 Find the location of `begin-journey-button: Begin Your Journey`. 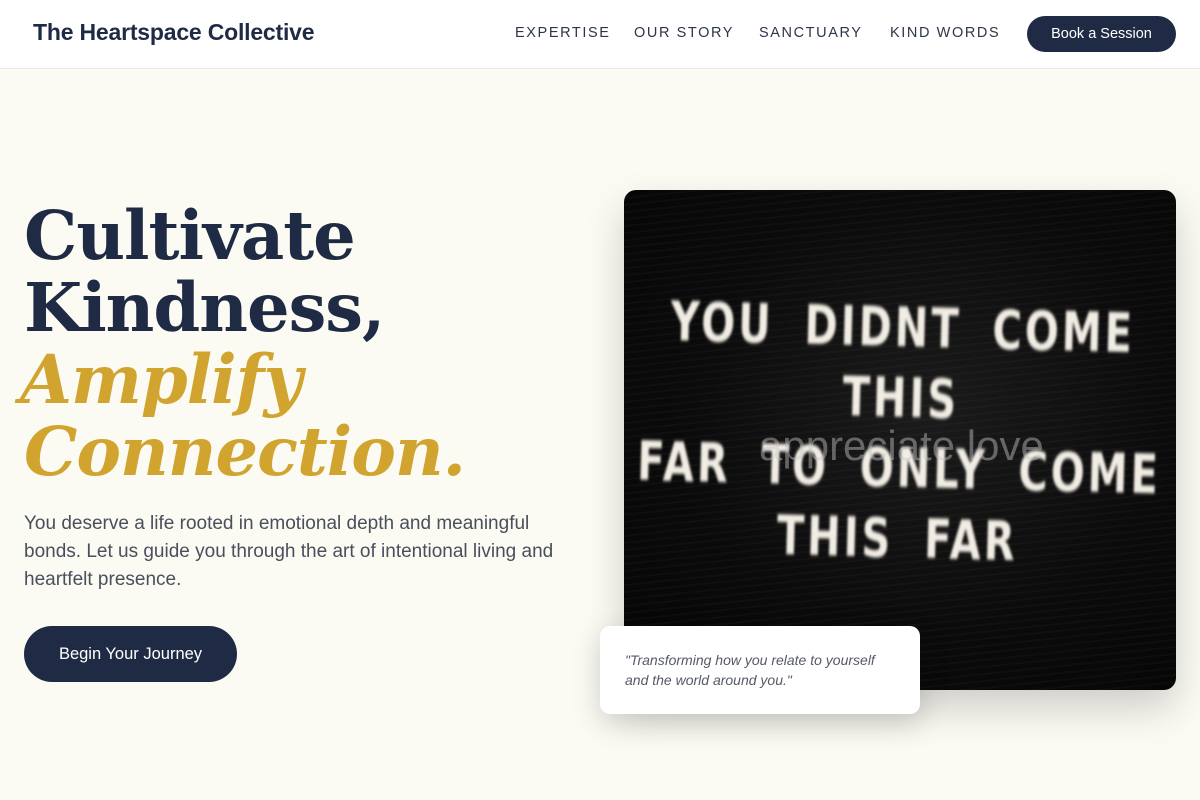

begin-journey-button: Begin Your Journey is located at coordinates (130, 654).